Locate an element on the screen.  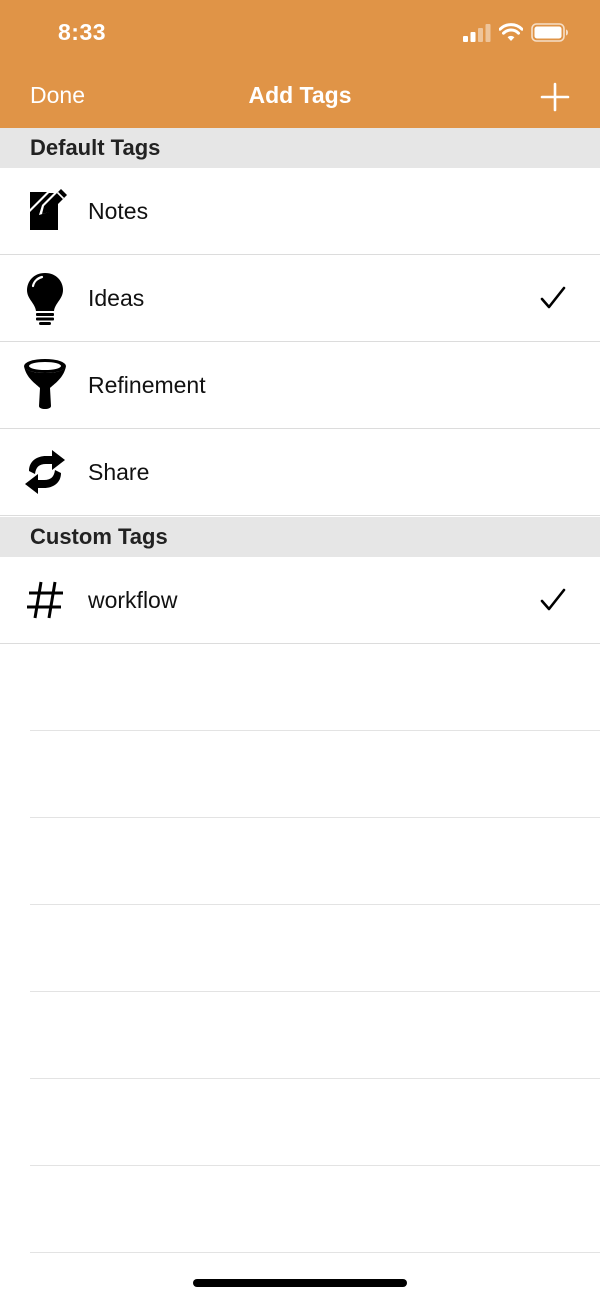
tag-row-refinement: Refinement is located at coordinates (300, 385).